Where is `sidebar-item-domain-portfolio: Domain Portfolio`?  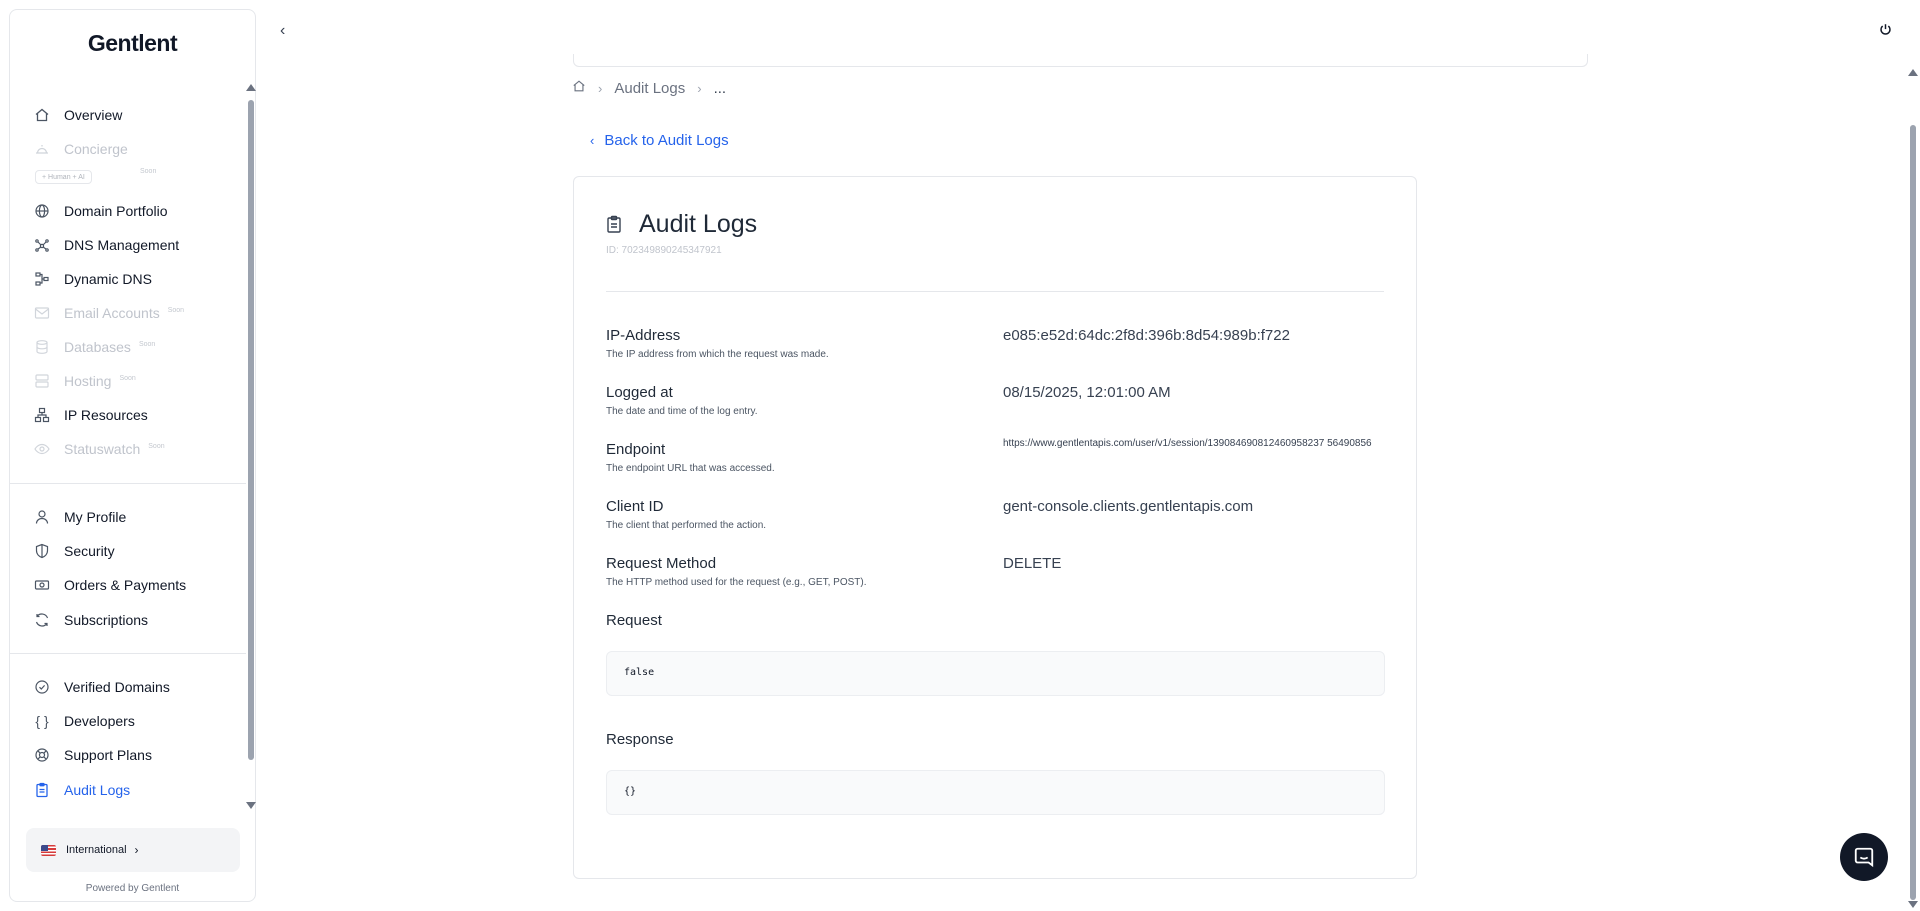 sidebar-item-domain-portfolio: Domain Portfolio is located at coordinates (133, 211).